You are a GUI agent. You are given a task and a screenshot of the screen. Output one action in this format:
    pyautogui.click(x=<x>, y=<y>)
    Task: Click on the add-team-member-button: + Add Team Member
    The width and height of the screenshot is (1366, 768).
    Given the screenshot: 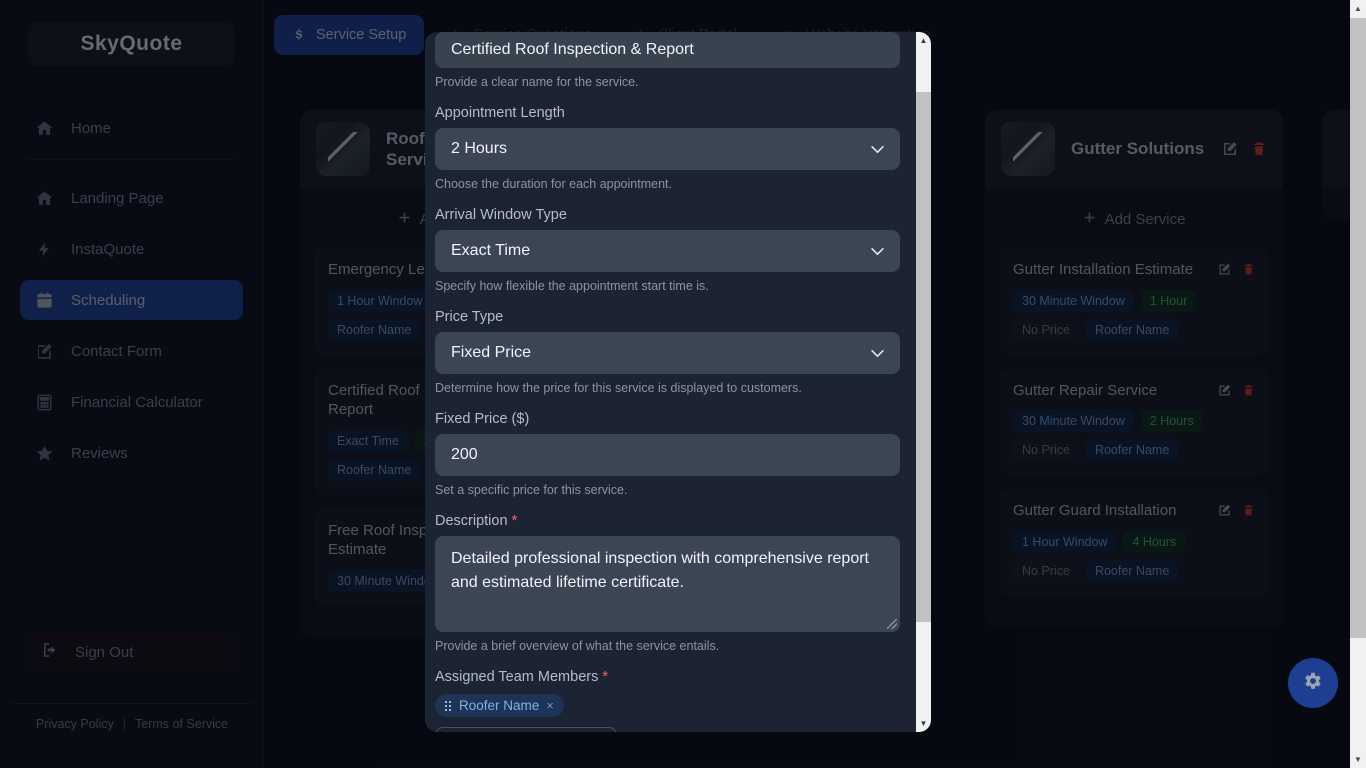 What is the action you would take?
    pyautogui.click(x=526, y=729)
    